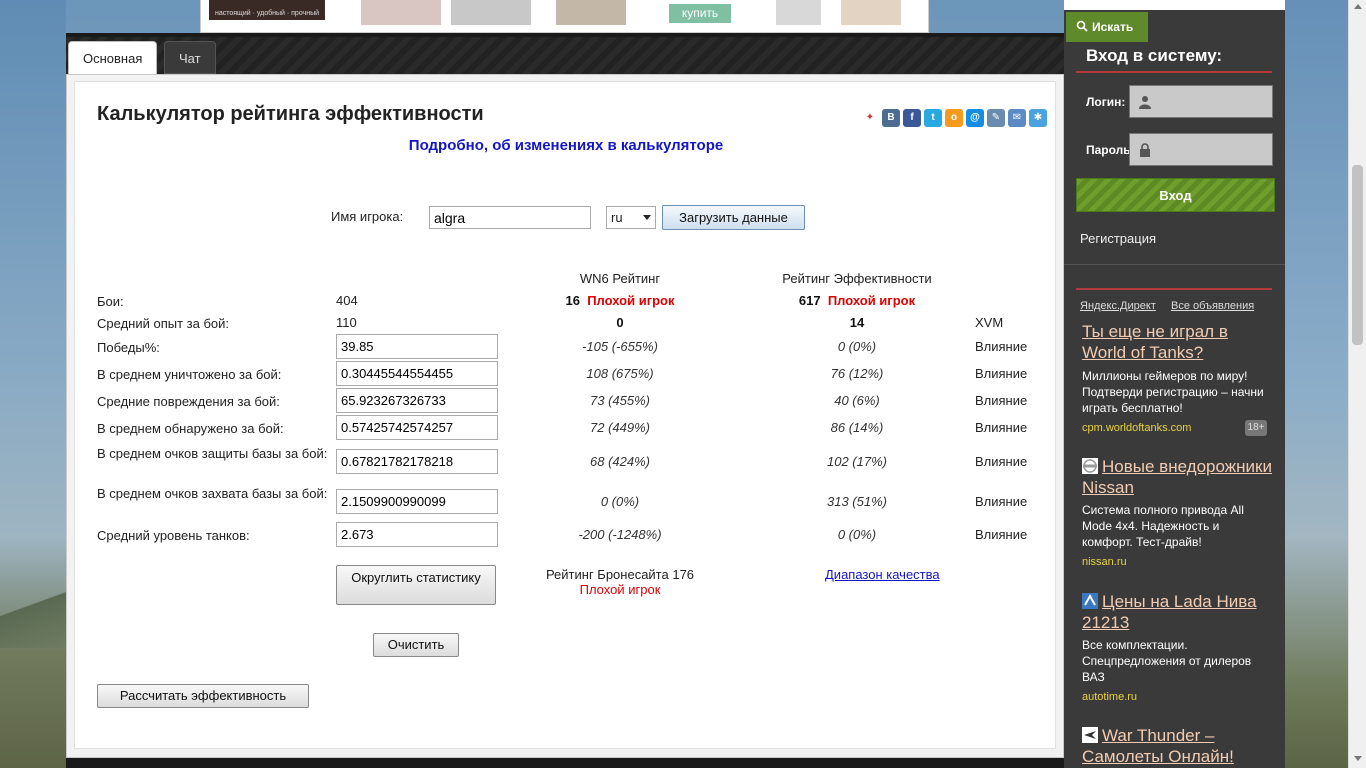  What do you see at coordinates (1145, 150) in the screenshot?
I see `lock-icon` at bounding box center [1145, 150].